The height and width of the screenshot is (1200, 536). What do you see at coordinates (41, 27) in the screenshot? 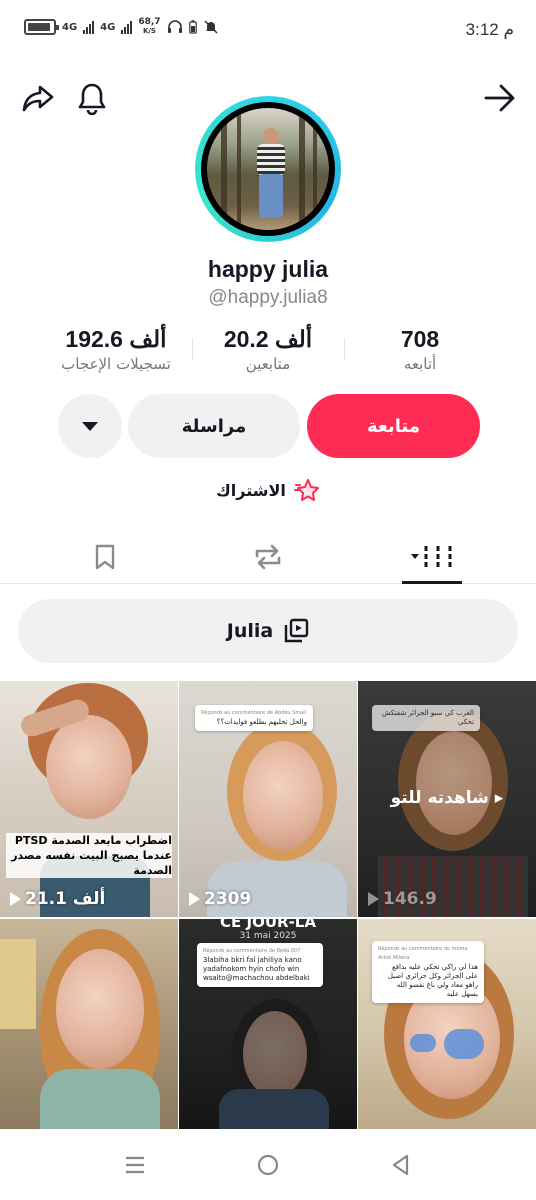
I see `battery-icon` at bounding box center [41, 27].